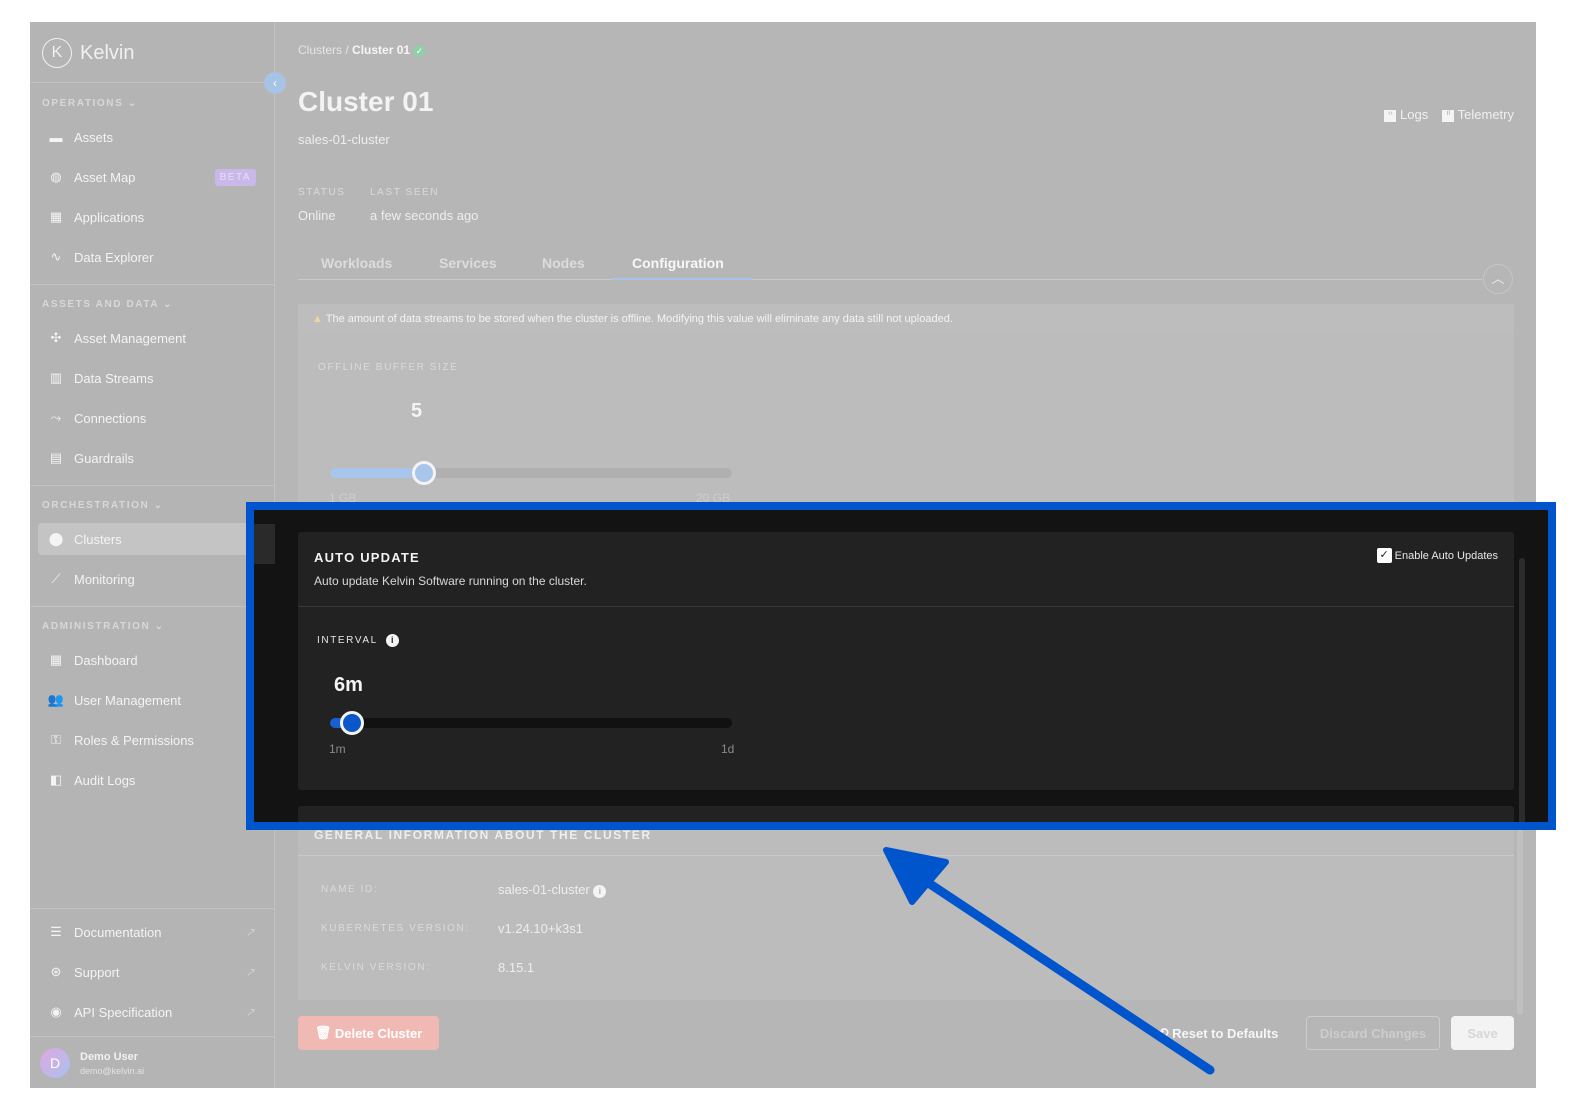 This screenshot has height=1120, width=1580. I want to click on annotation-arrow, so click(1049, 961).